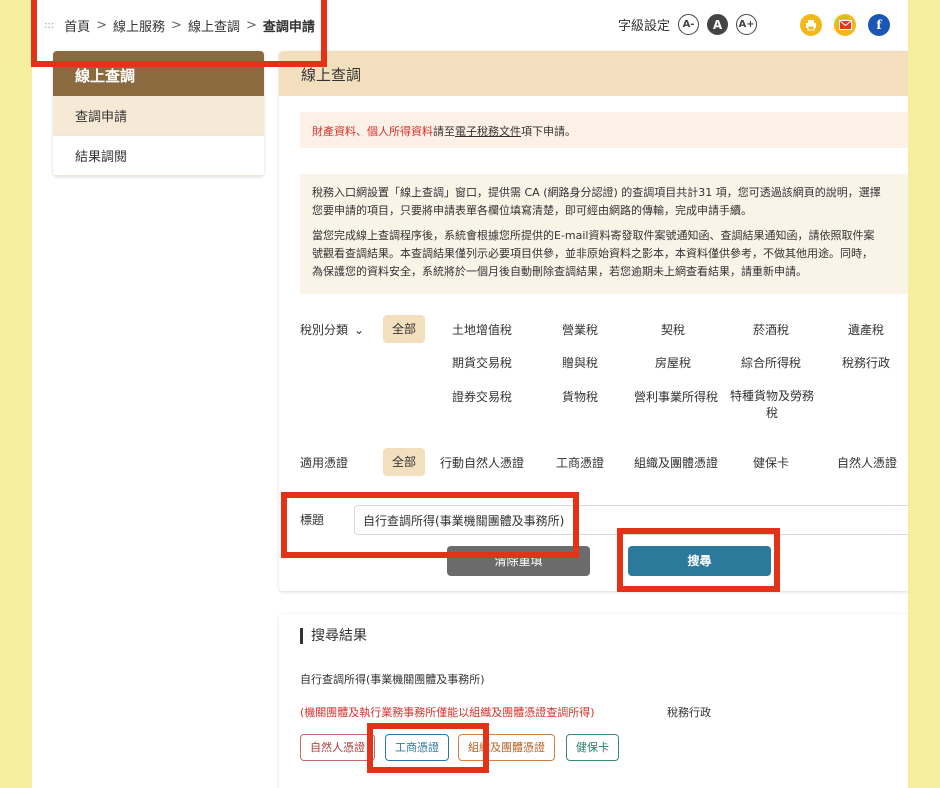 The width and height of the screenshot is (940, 788). What do you see at coordinates (771, 329) in the screenshot?
I see `tax-filter-item: 菸酒稅` at bounding box center [771, 329].